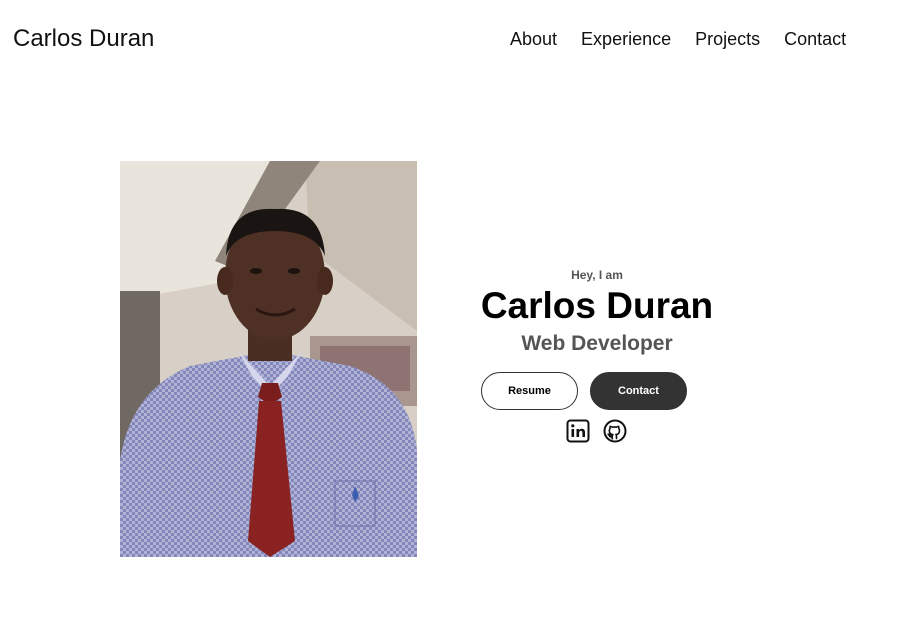  I want to click on nav-item: Projects, so click(739, 39).